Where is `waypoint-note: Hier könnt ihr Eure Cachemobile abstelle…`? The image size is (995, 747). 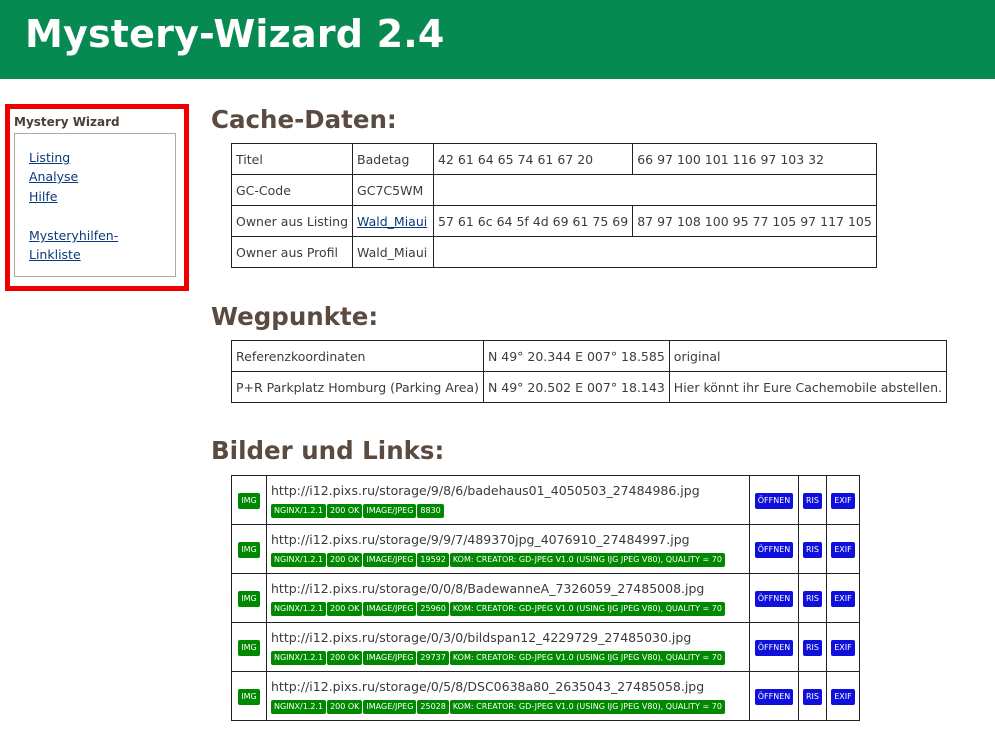
waypoint-note: Hier könnt ihr Eure Cachemobile abstelle… is located at coordinates (807, 387).